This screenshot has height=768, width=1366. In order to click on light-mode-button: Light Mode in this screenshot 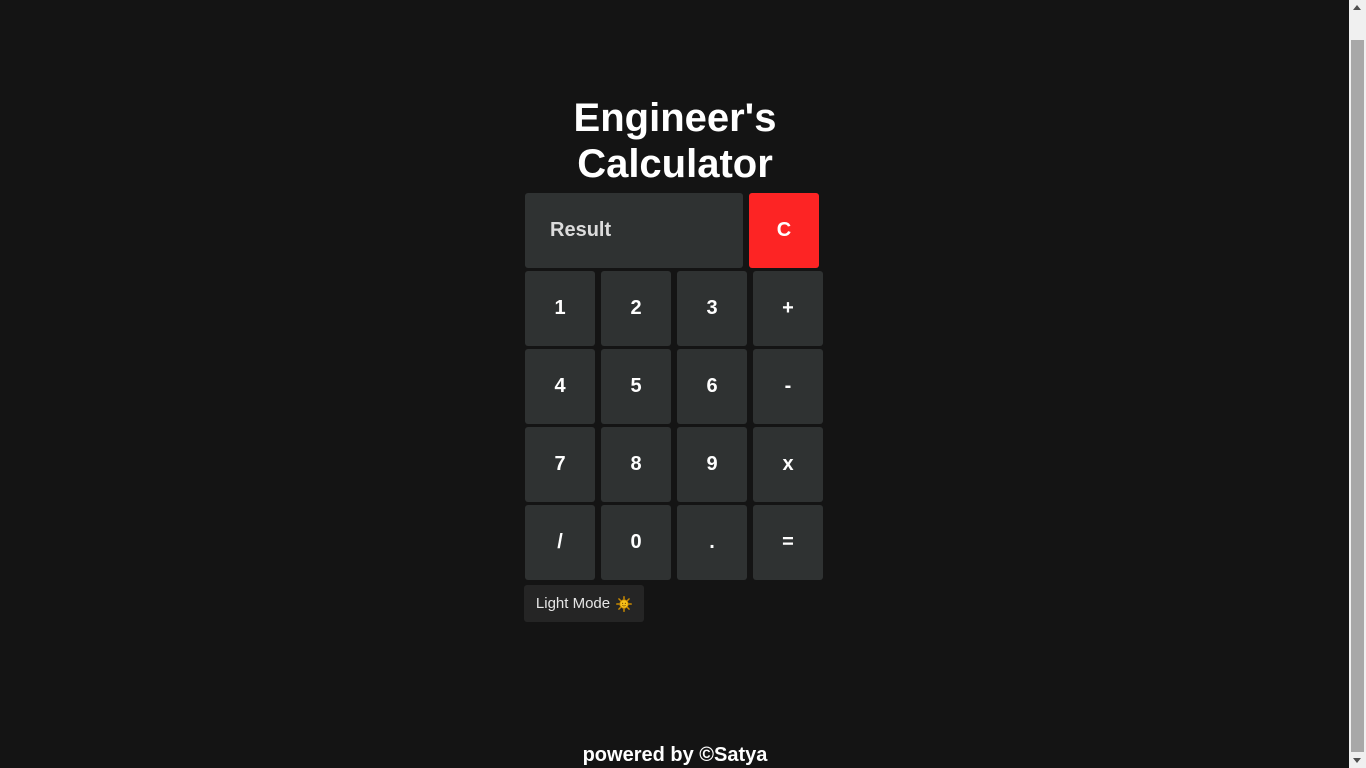, I will do `click(584, 603)`.